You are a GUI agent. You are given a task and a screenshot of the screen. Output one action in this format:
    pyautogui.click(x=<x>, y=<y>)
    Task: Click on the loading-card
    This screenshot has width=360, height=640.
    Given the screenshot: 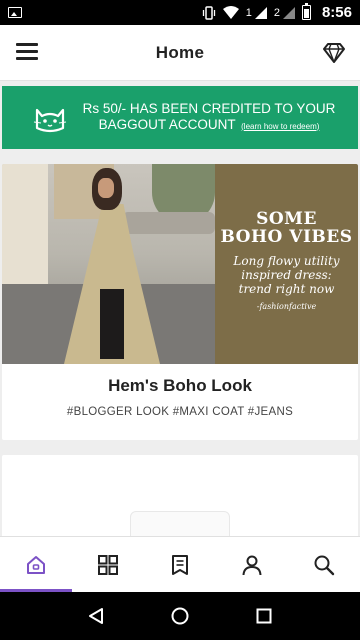 What is the action you would take?
    pyautogui.click(x=180, y=500)
    